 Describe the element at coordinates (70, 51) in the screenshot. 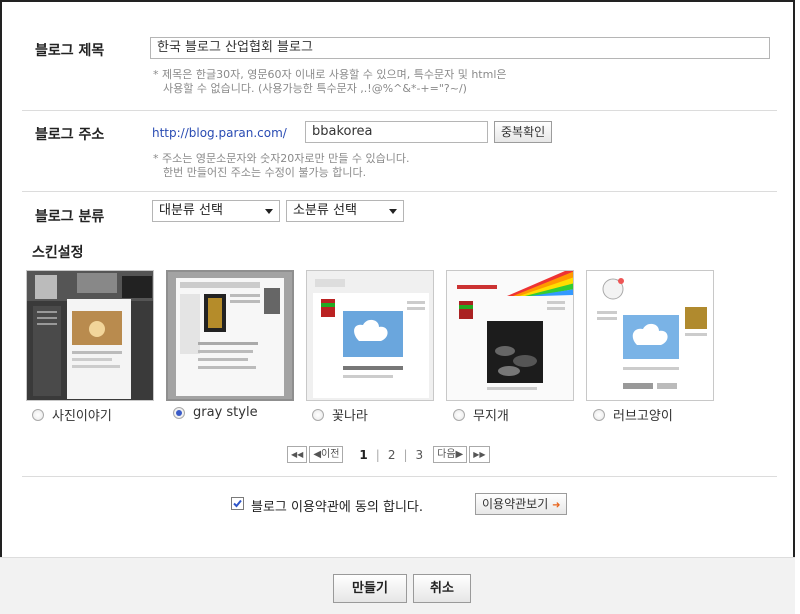

I see `blog-title-label: 블로그 제목` at that location.